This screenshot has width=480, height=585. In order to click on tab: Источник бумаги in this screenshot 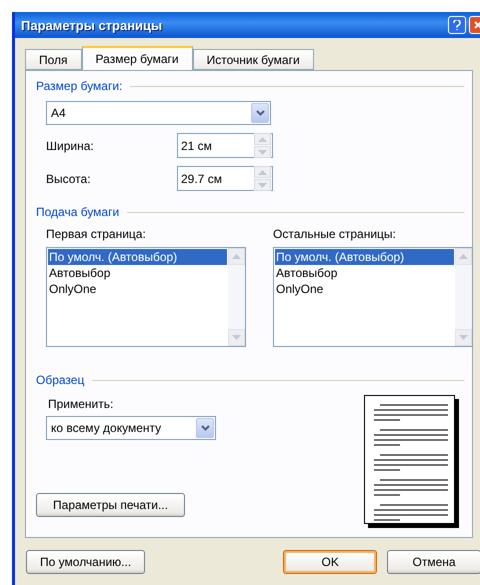, I will do `click(253, 59)`.